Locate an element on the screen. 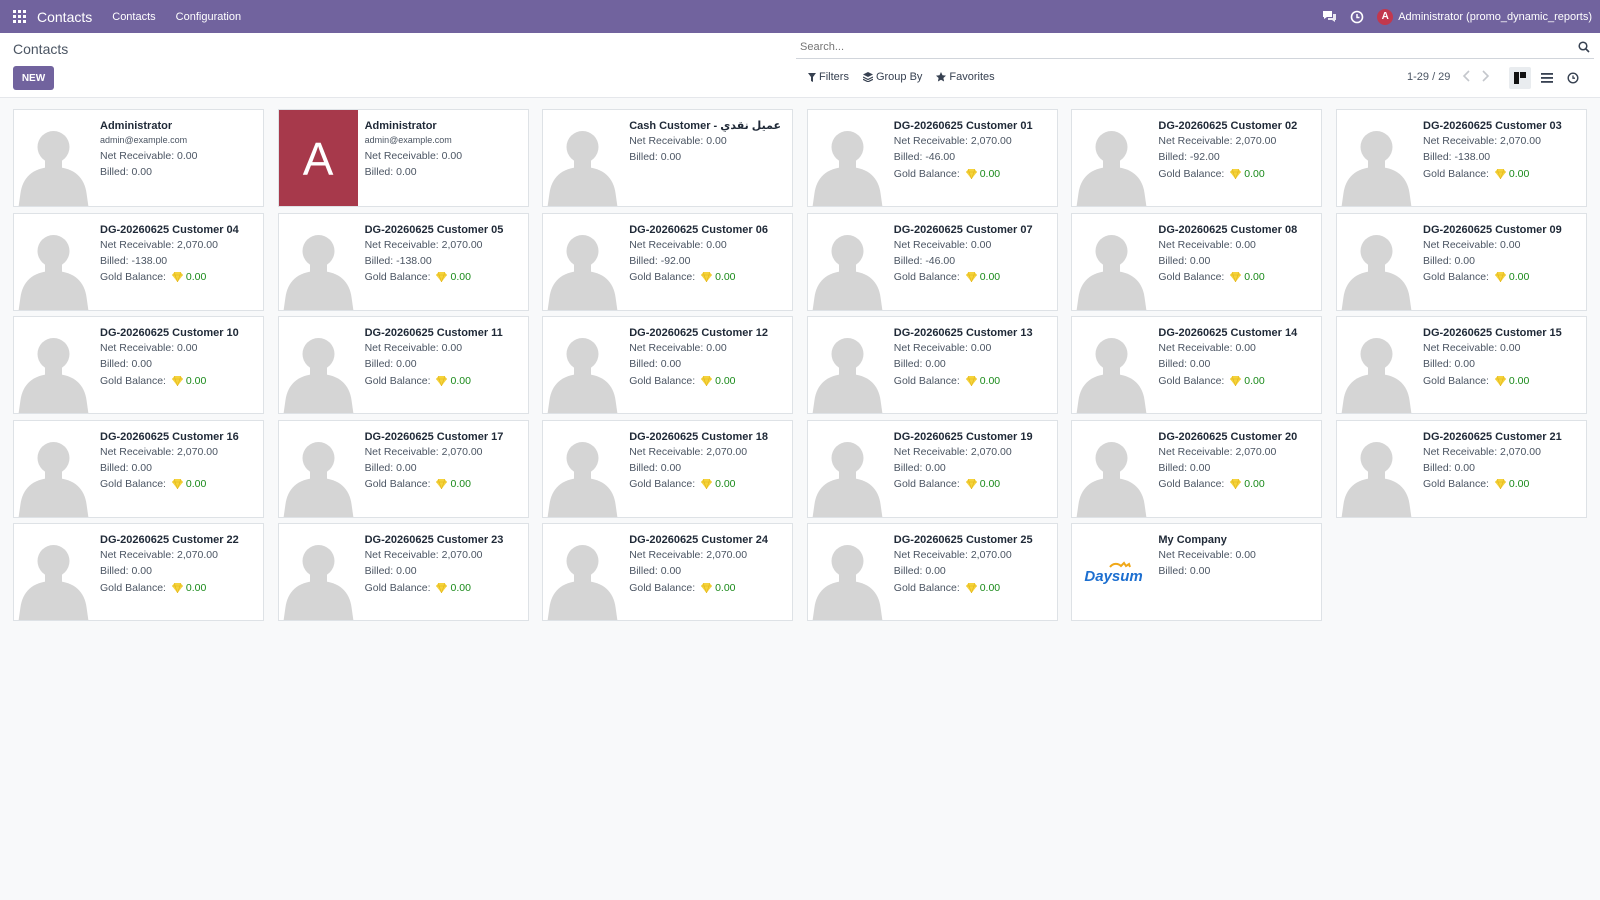 The image size is (1600, 900). contact-name: DG-20260625 Customer 06 is located at coordinates (698, 229).